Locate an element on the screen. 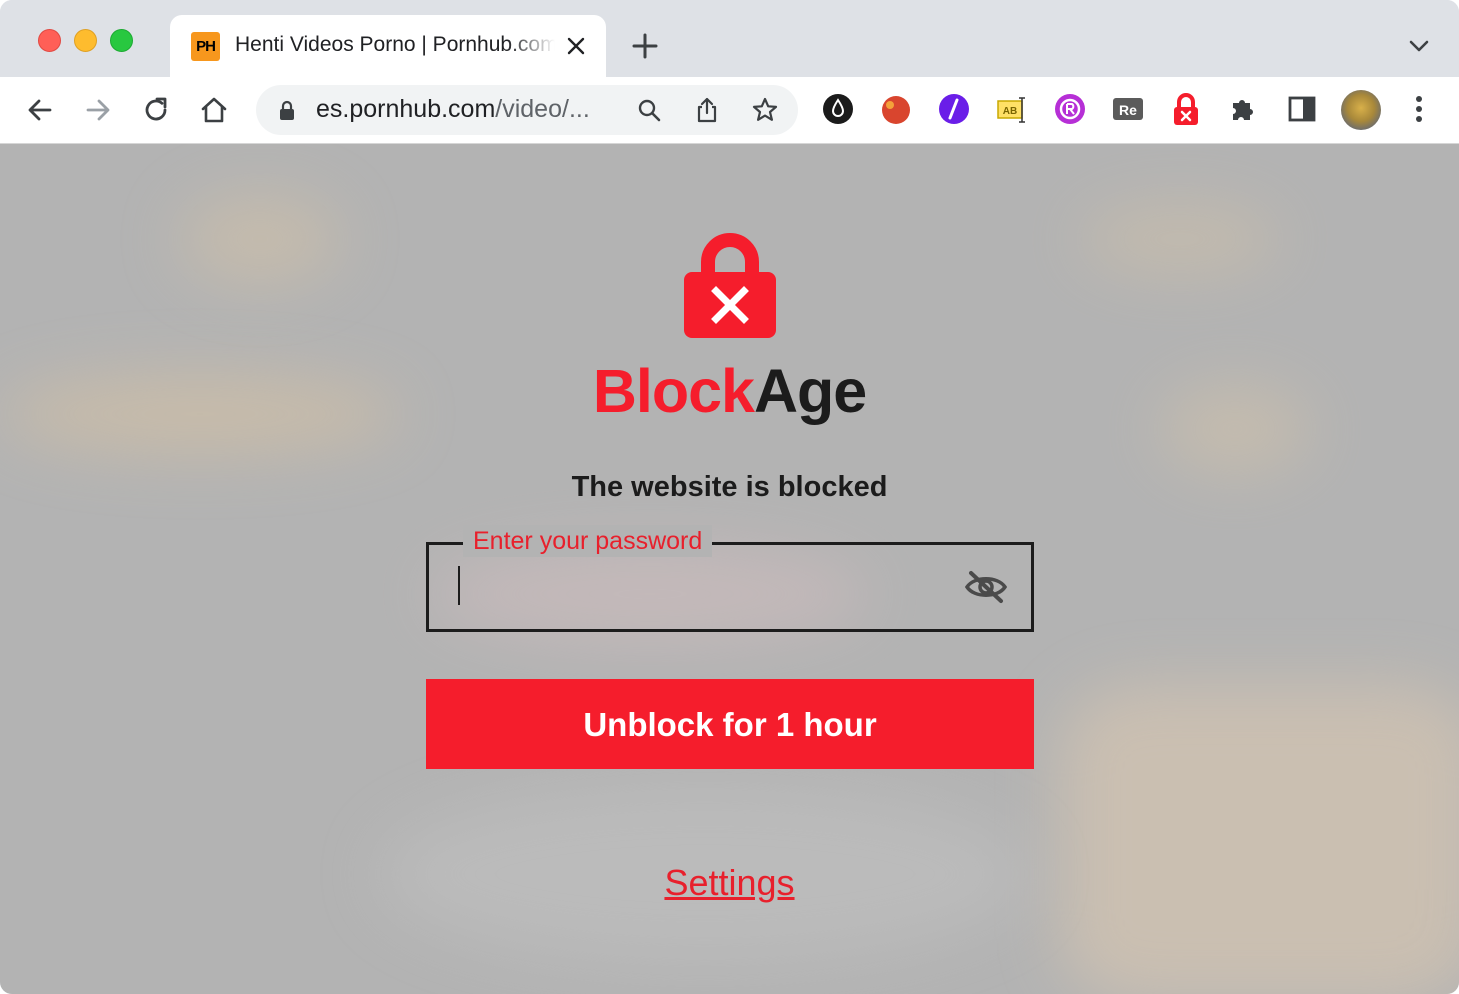 The width and height of the screenshot is (1459, 994). tab-strip: PH Henti Videos Porno | Pornhub.com is located at coordinates (729, 38).